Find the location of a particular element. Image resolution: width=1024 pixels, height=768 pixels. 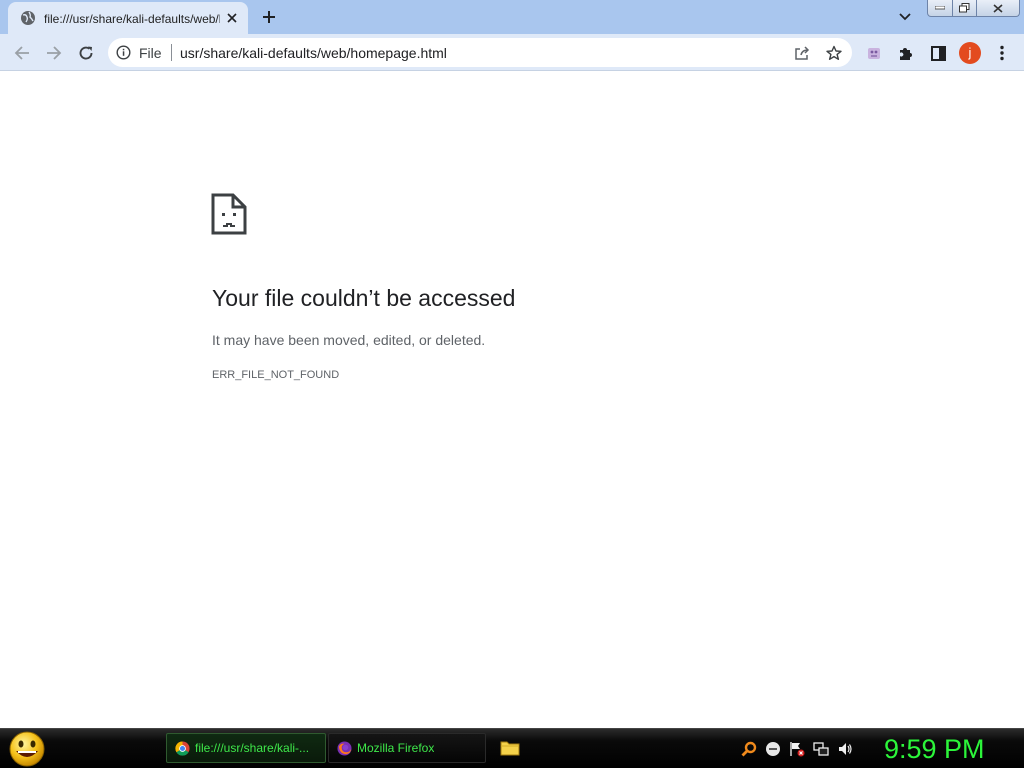

bookmark-button is located at coordinates (834, 53).